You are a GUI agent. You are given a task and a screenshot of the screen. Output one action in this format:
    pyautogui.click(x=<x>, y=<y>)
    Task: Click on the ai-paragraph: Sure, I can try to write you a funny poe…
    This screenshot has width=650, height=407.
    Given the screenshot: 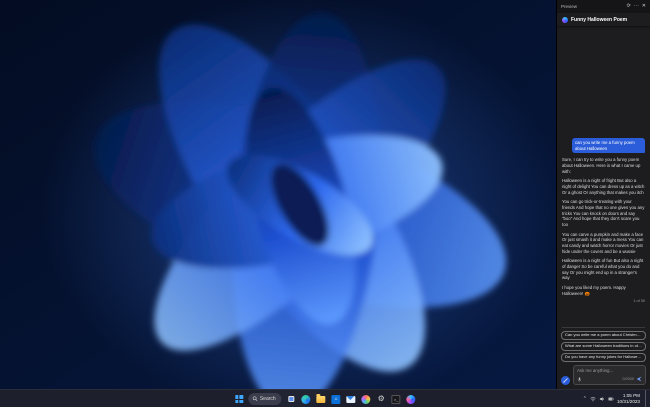 What is the action you would take?
    pyautogui.click(x=601, y=165)
    